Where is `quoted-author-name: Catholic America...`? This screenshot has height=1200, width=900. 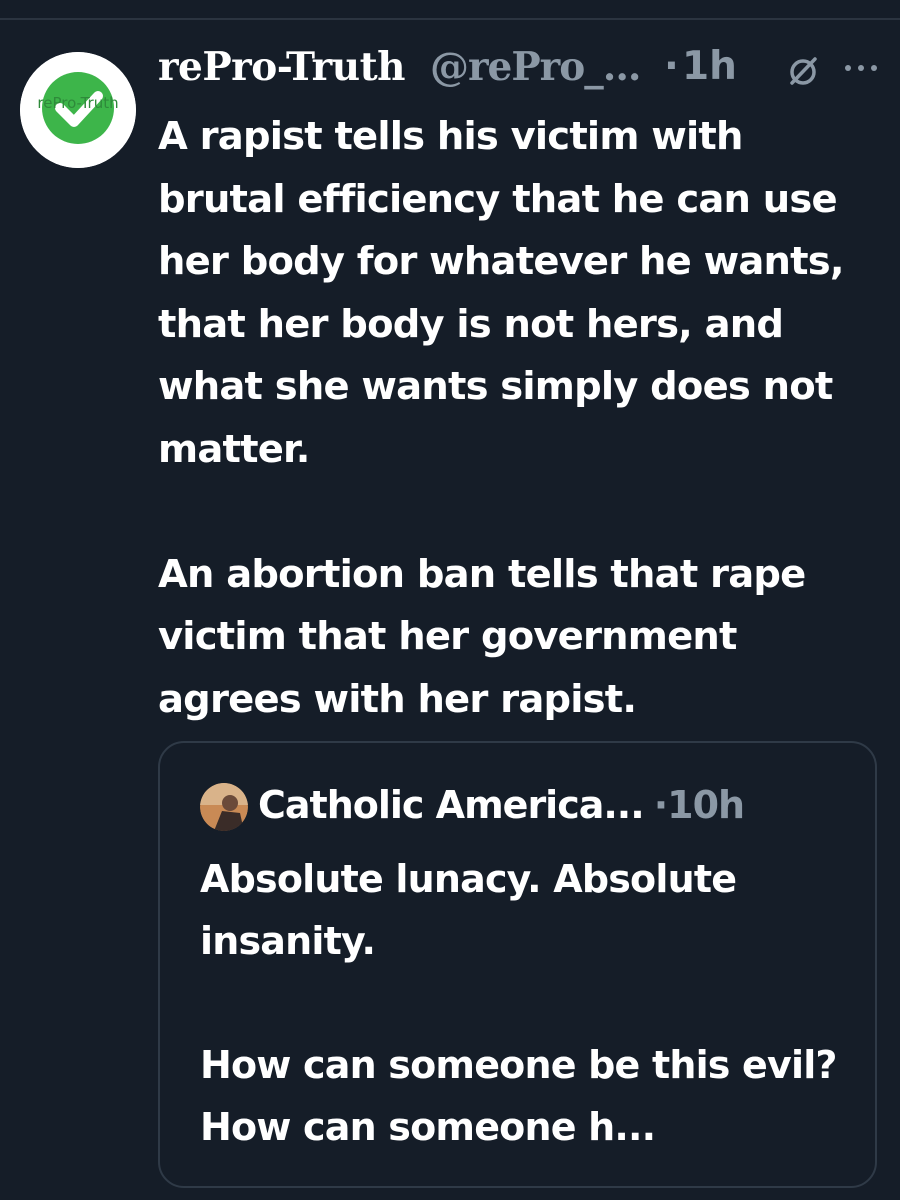
quoted-author-name: Catholic America... is located at coordinates (451, 805).